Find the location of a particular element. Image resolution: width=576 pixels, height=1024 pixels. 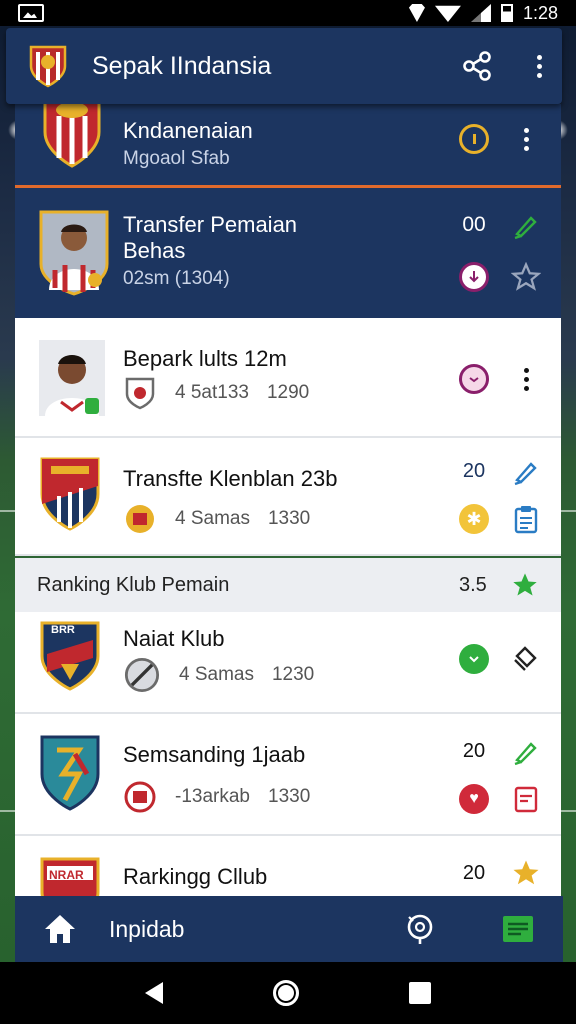

app-title: Sepak IIndansia is located at coordinates (182, 65).